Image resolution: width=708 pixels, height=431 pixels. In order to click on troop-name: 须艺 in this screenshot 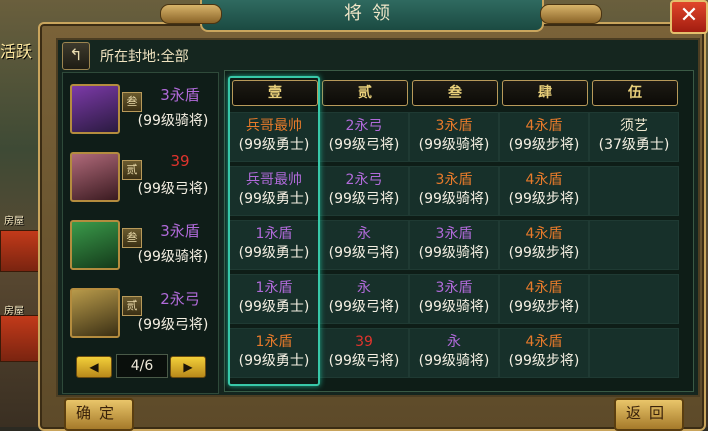, I will do `click(634, 126)`.